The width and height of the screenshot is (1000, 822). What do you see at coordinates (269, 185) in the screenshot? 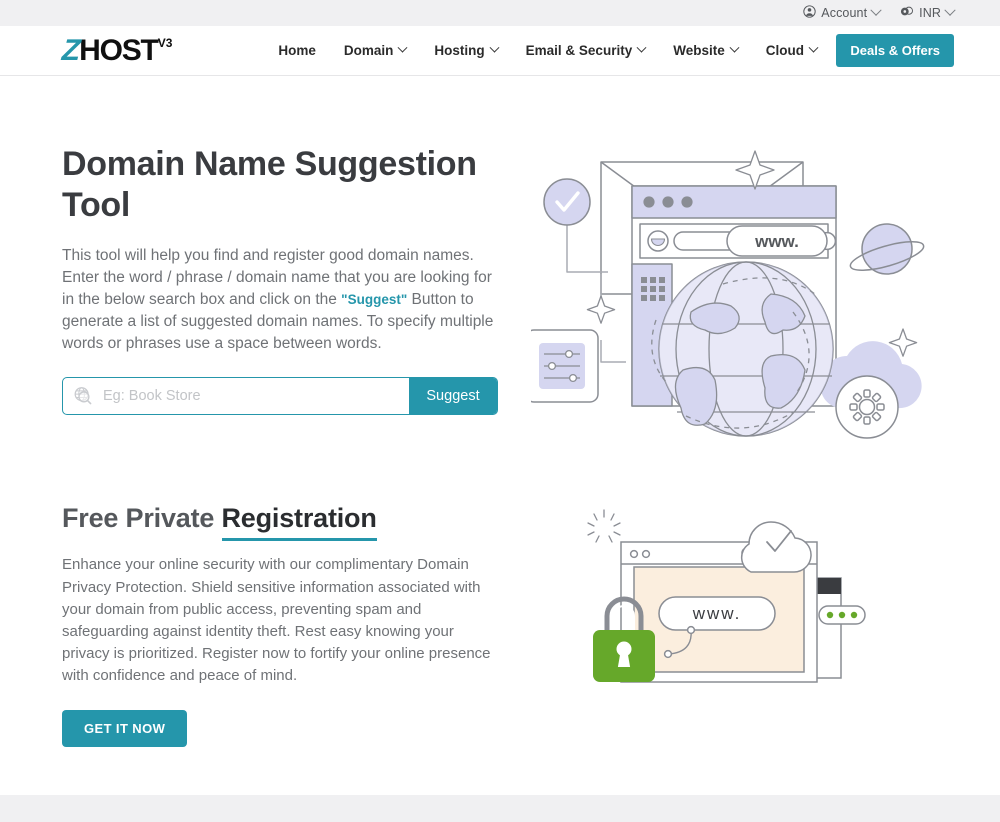
I see `page-title: Domain Name Suggestion Tool` at bounding box center [269, 185].